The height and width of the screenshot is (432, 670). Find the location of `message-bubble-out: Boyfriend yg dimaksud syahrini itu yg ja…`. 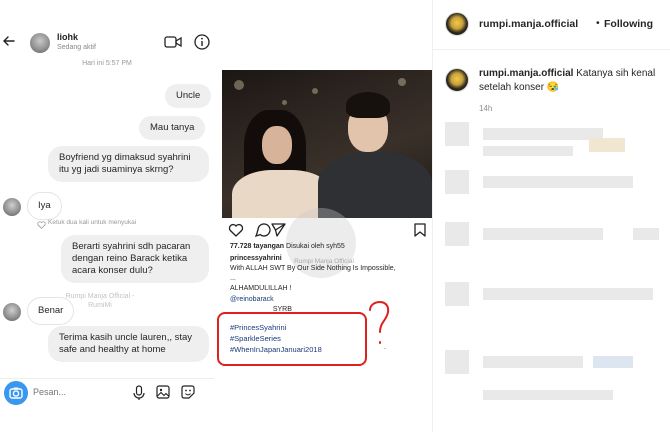

message-bubble-out: Boyfriend yg dimaksud syahrini itu yg ja… is located at coordinates (128, 164).